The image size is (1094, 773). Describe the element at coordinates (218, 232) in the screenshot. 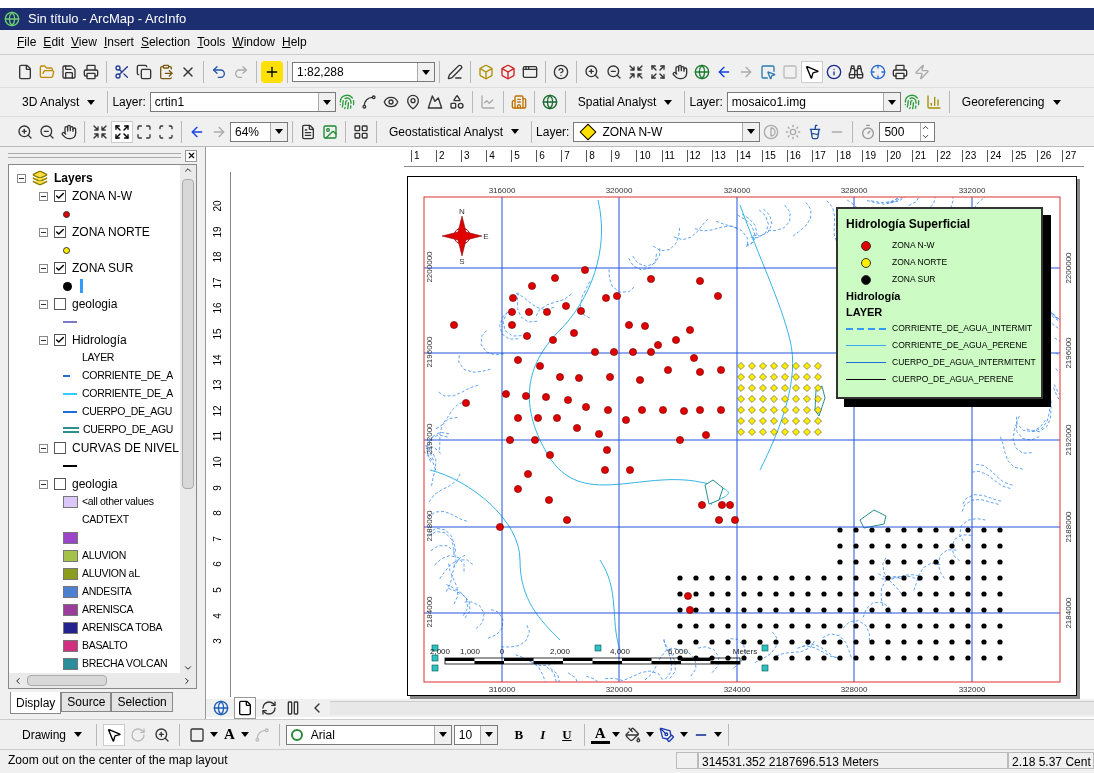

I see `ruler-number: 19` at that location.